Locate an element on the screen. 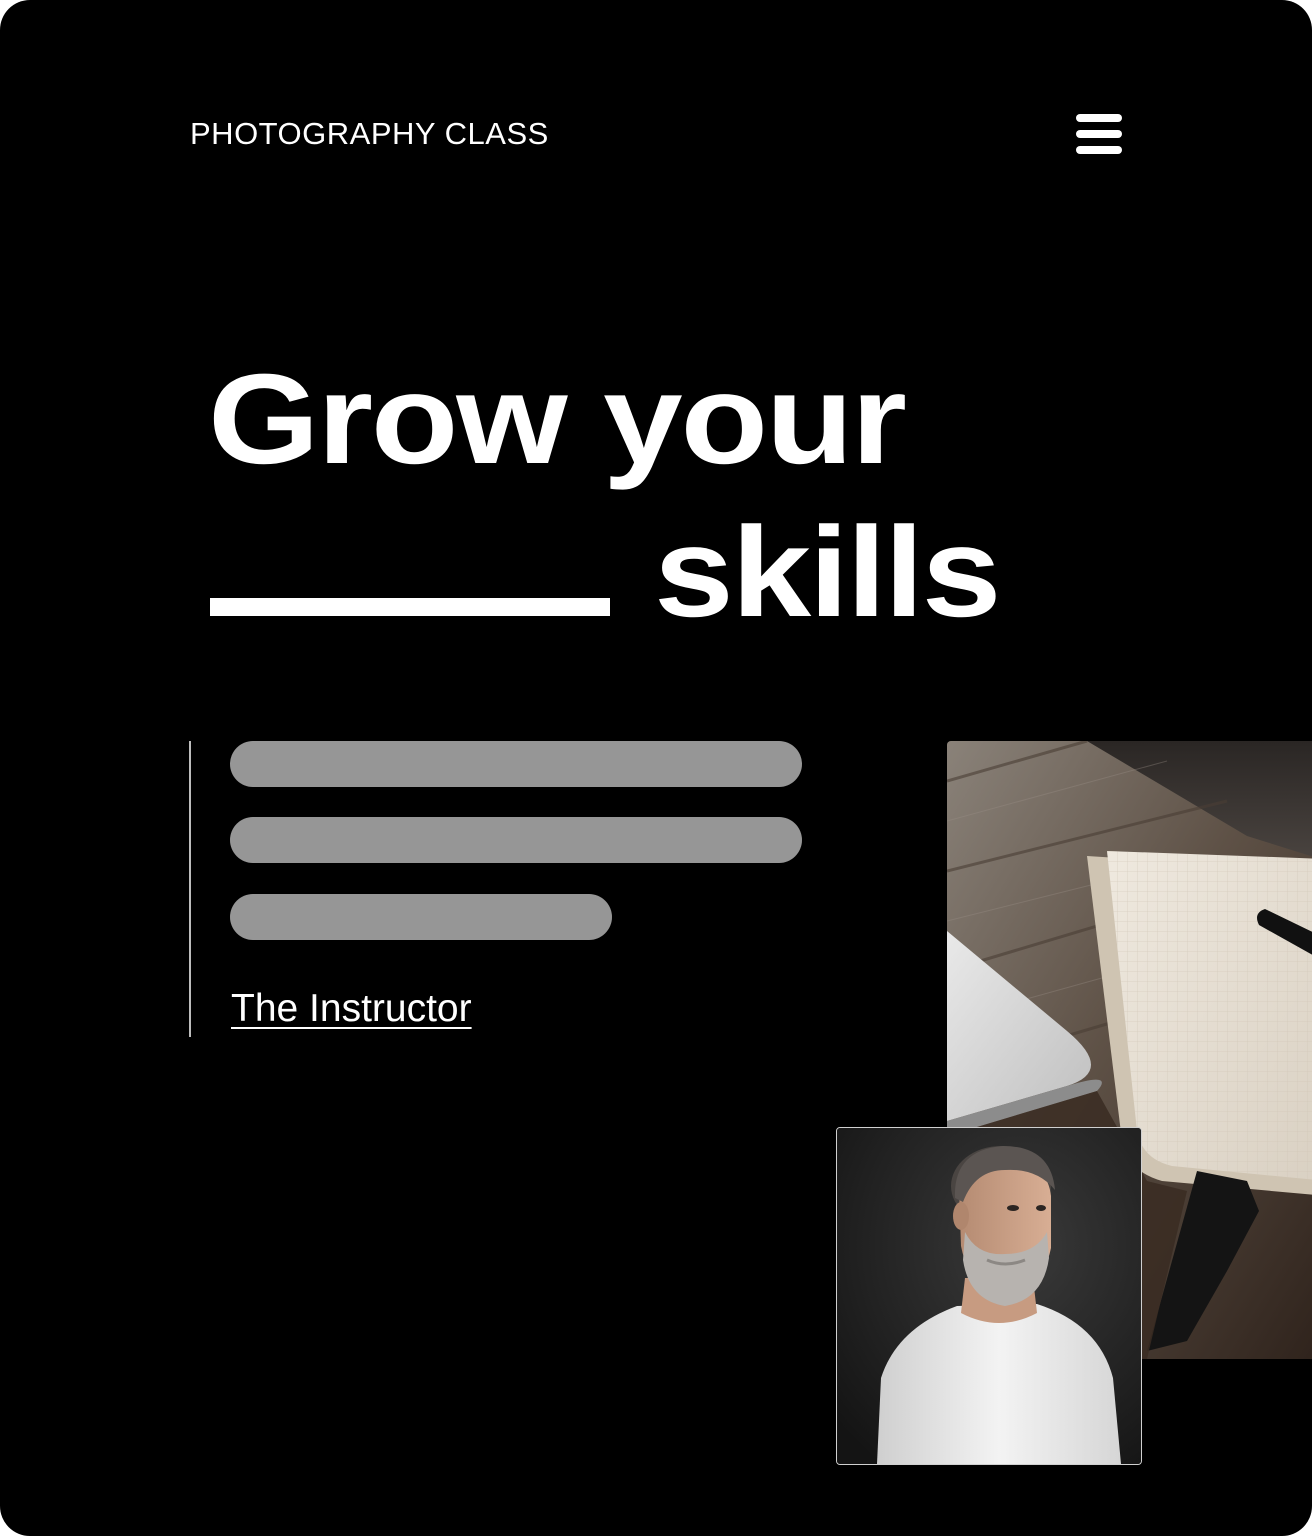  hero-headline-line-1: Grow your is located at coordinates (557, 419).